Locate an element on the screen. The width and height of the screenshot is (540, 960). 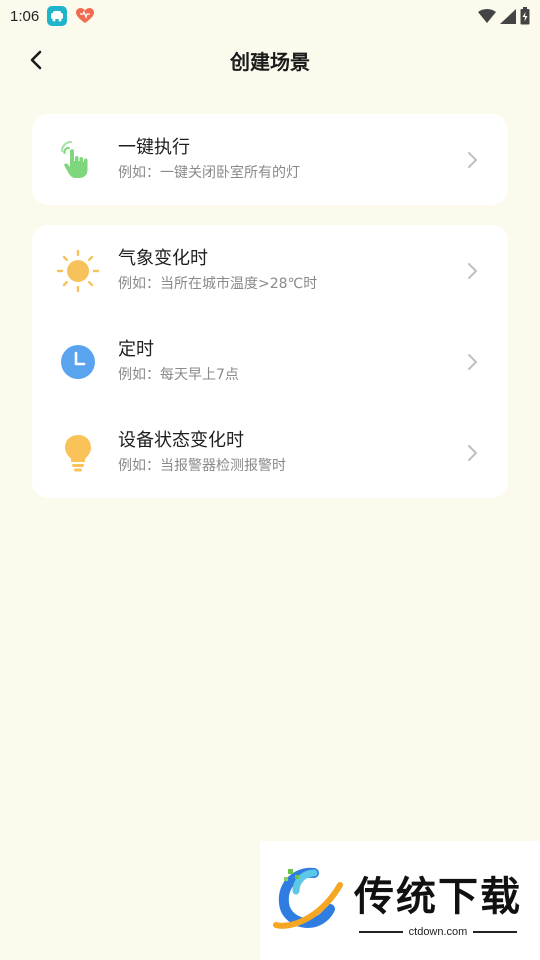
signal-icon is located at coordinates (508, 16).